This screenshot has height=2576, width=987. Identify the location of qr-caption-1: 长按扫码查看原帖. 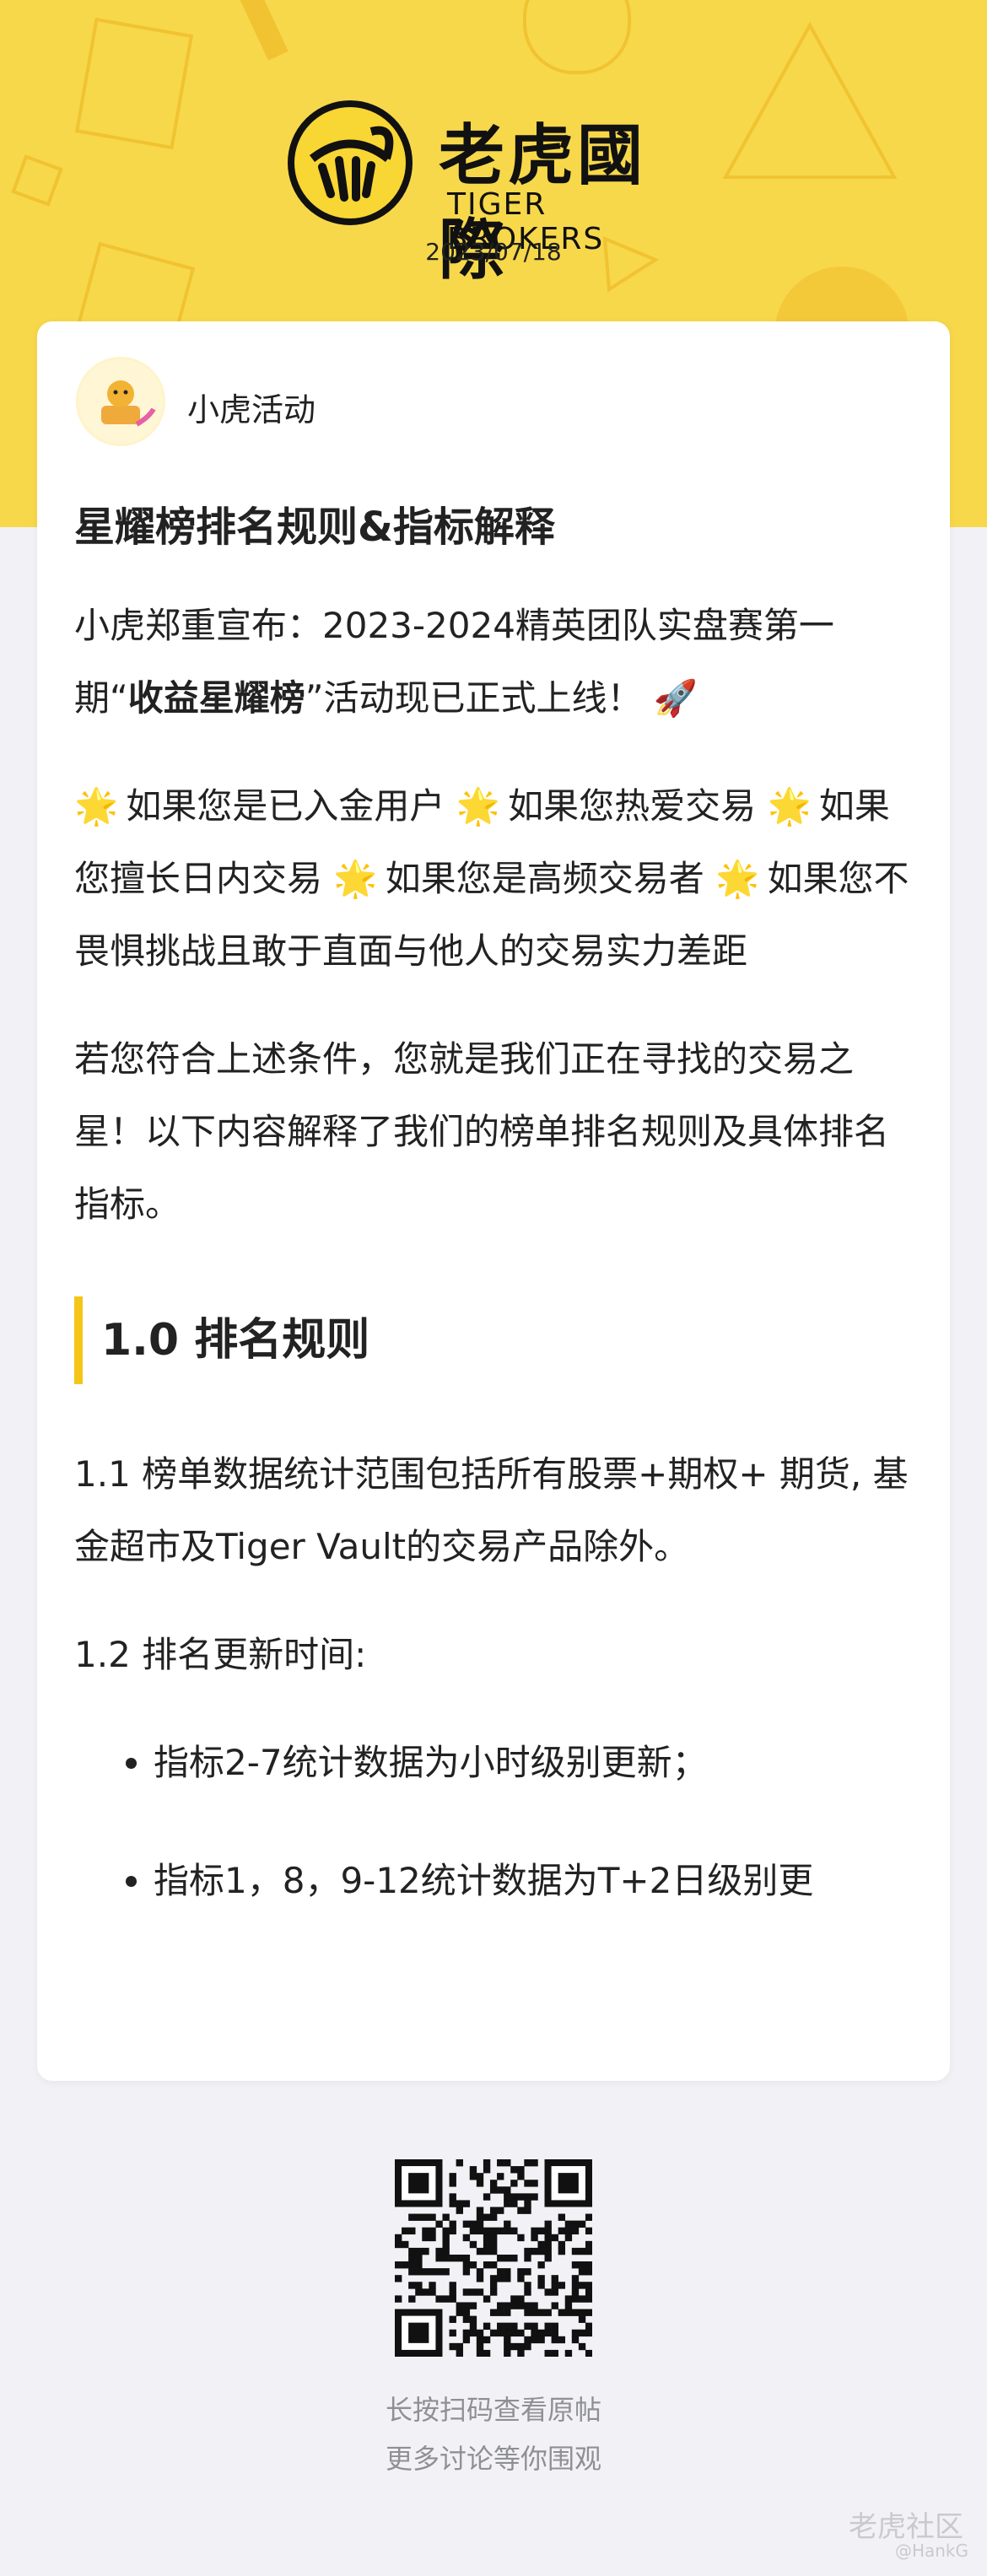
(493, 2410).